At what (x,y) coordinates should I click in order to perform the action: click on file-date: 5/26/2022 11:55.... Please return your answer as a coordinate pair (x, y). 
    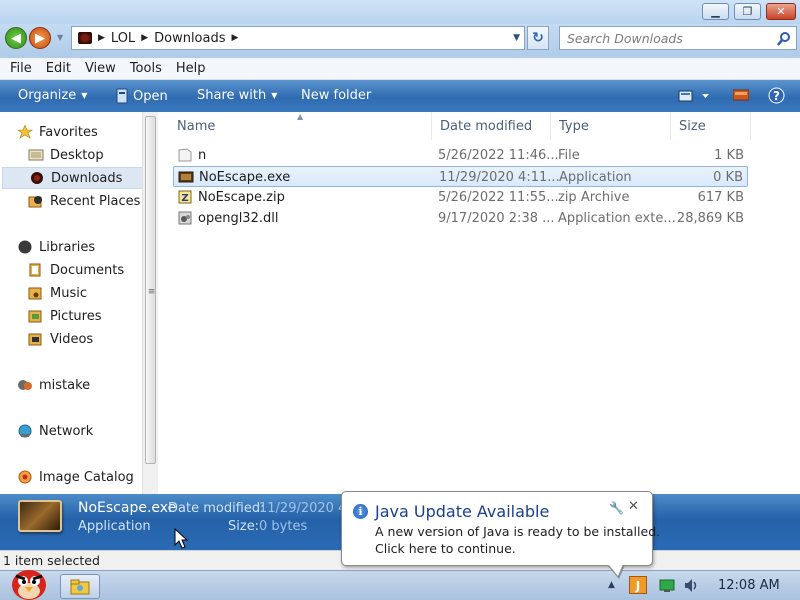
    Looking at the image, I should click on (498, 197).